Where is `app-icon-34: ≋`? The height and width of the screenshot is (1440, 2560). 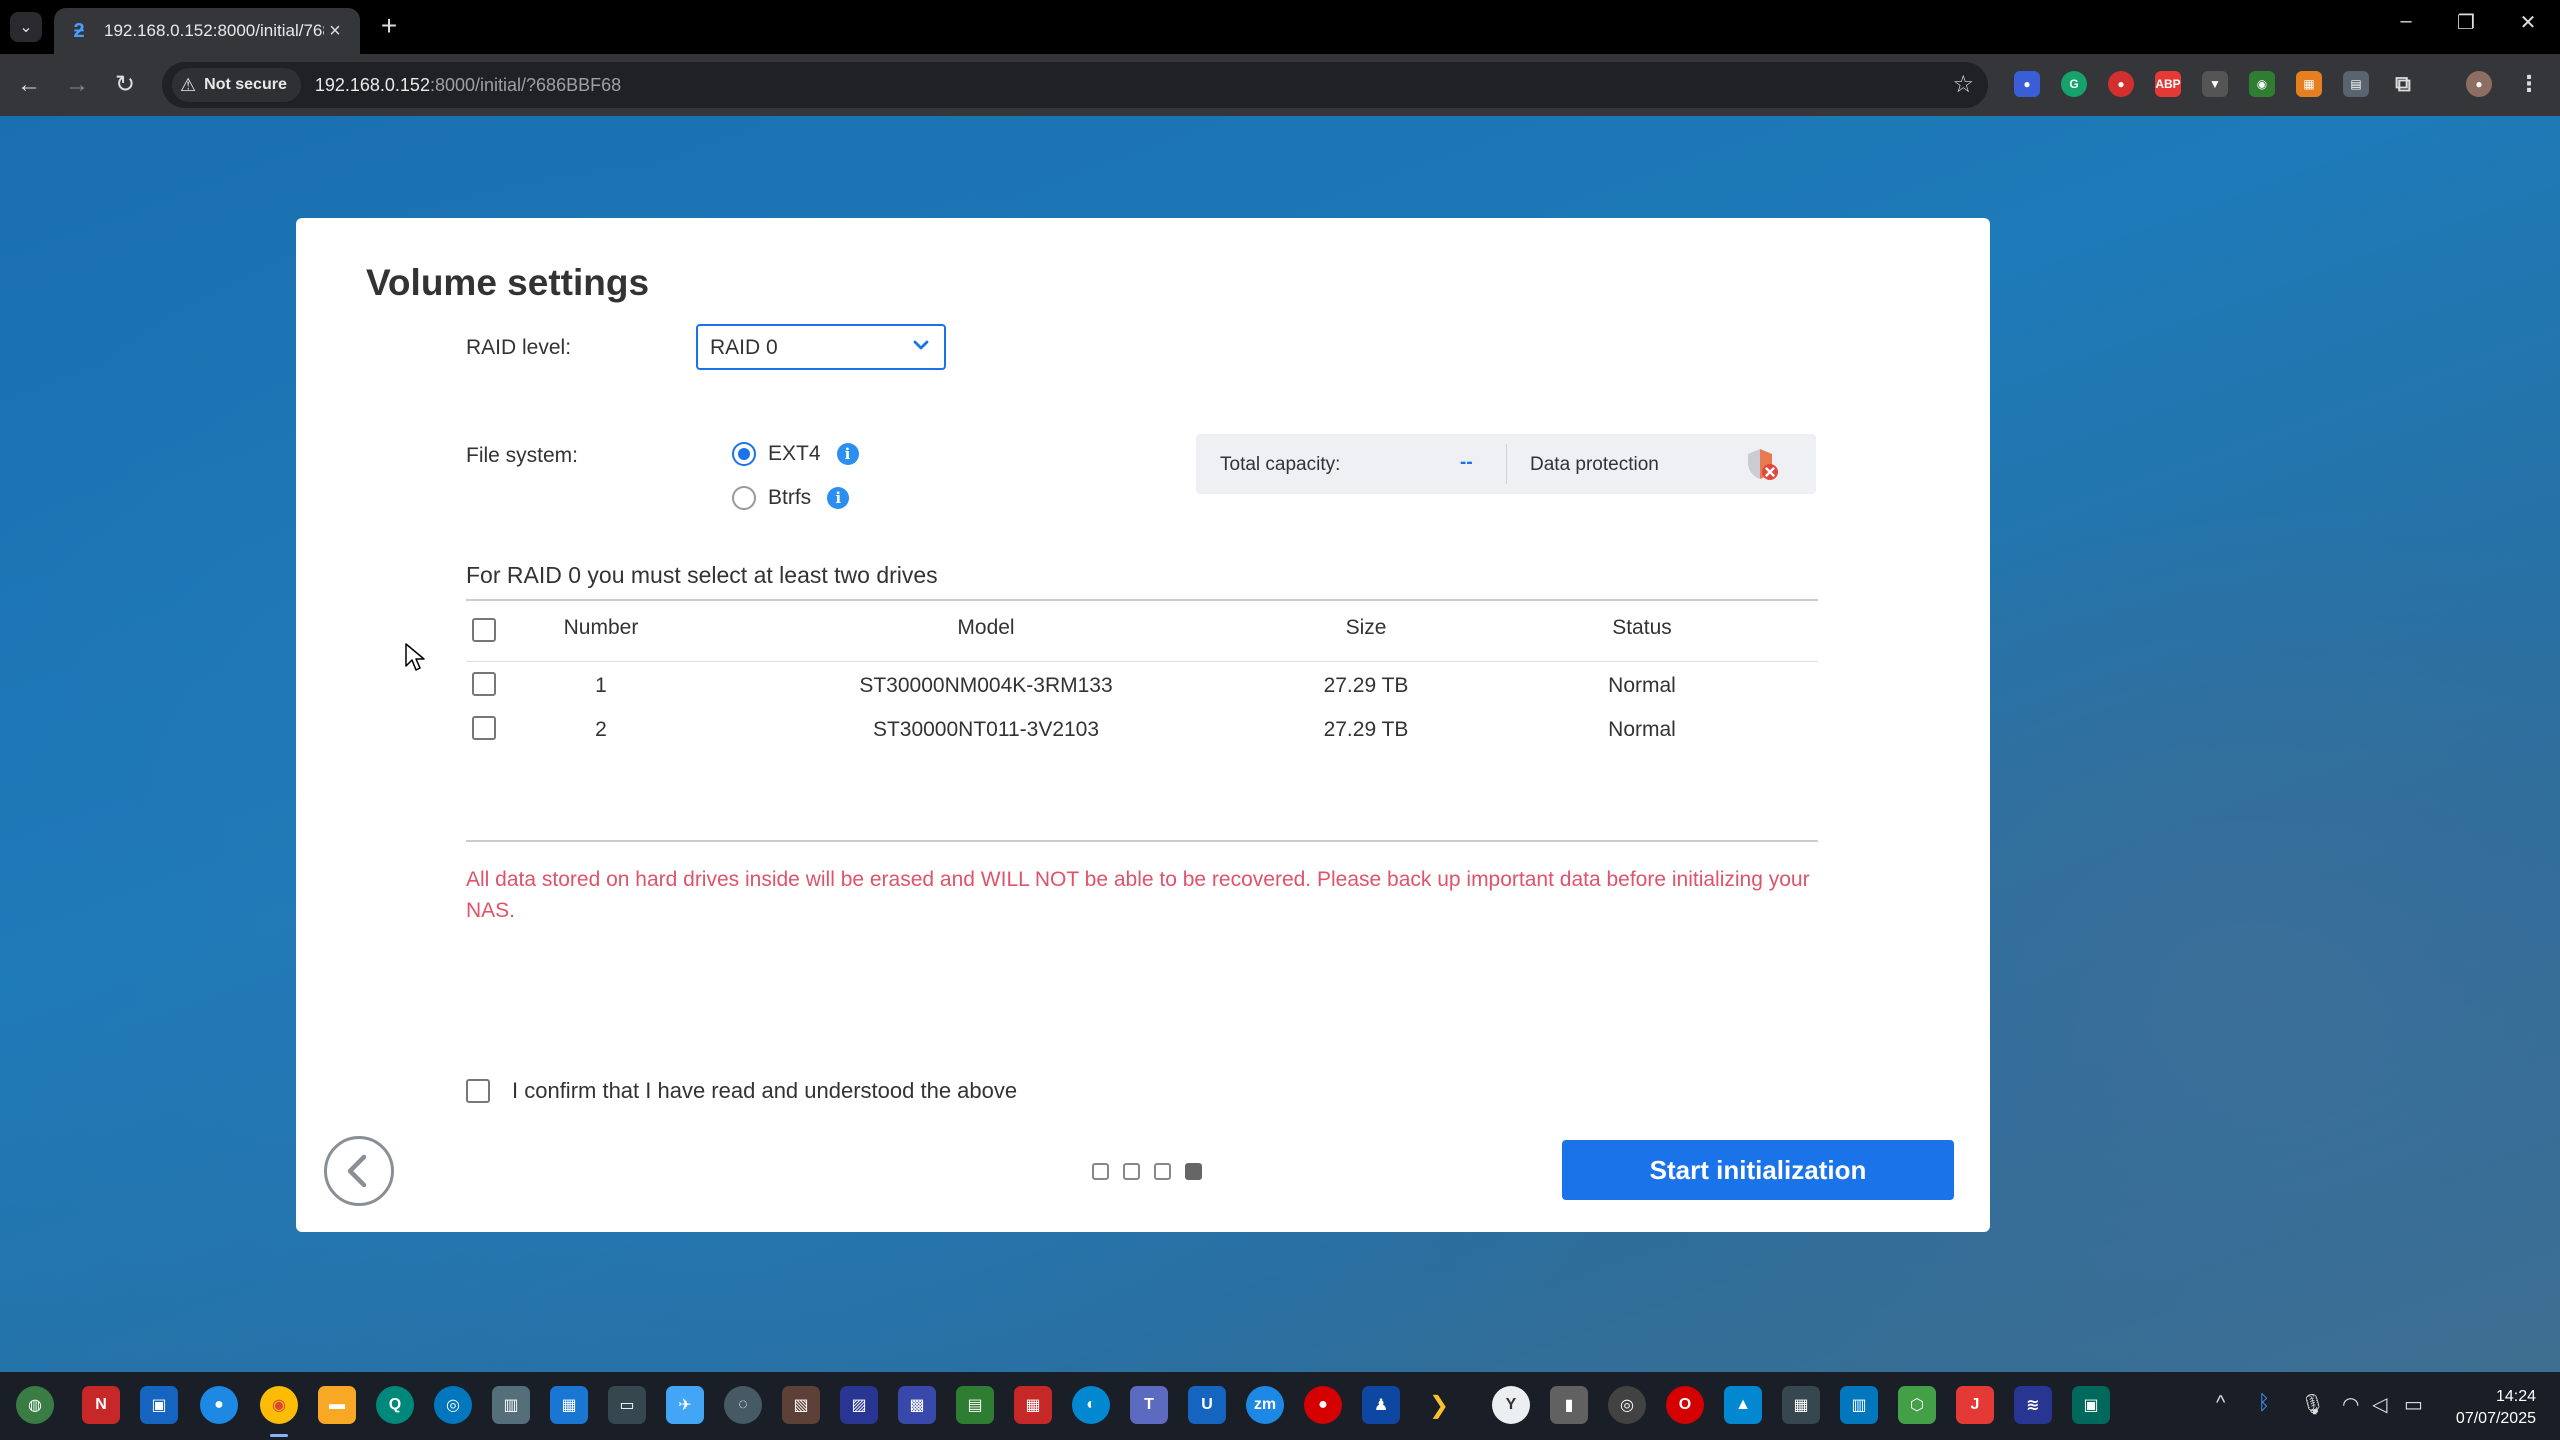
app-icon-34: ≋ is located at coordinates (2033, 1405).